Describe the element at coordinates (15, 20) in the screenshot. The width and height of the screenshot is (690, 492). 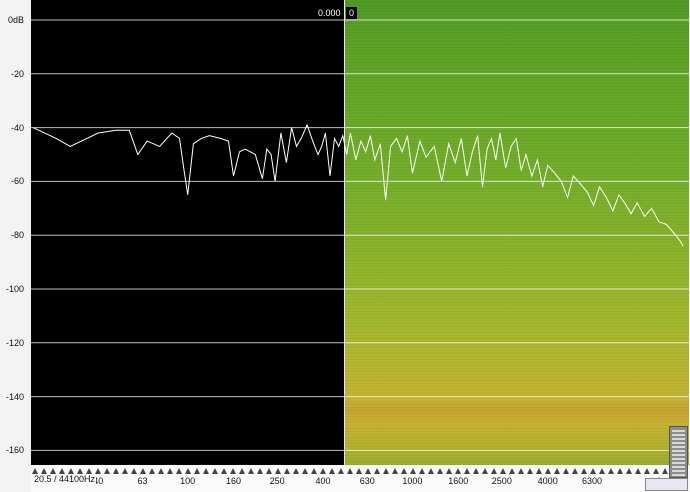
I see `y-tick-label: 0dB` at that location.